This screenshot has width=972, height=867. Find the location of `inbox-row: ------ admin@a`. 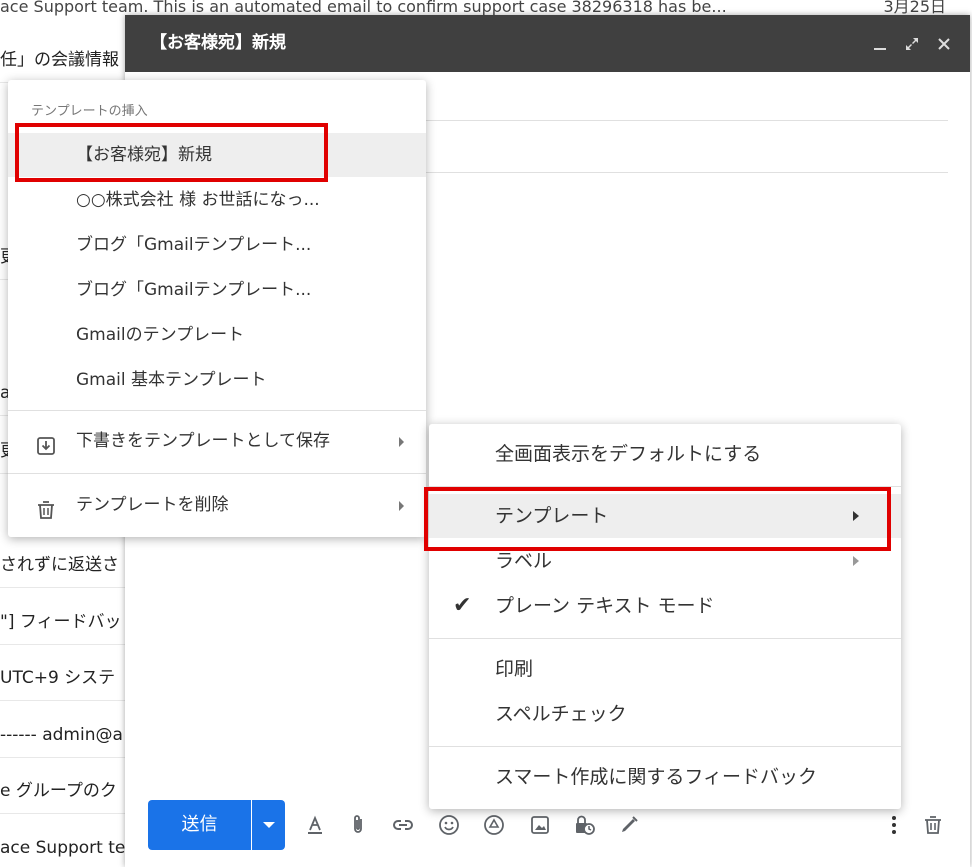

inbox-row: ------ admin@a is located at coordinates (65, 735).